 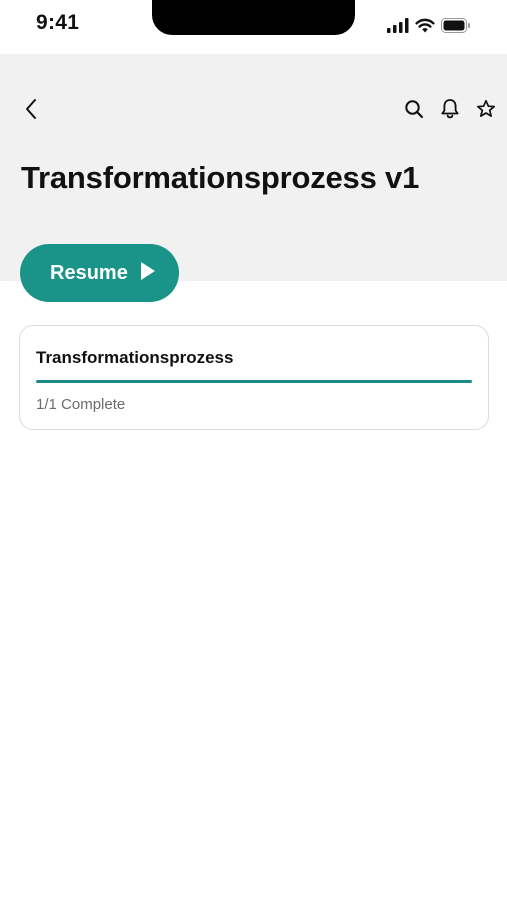 I want to click on notifications-button, so click(x=450, y=111).